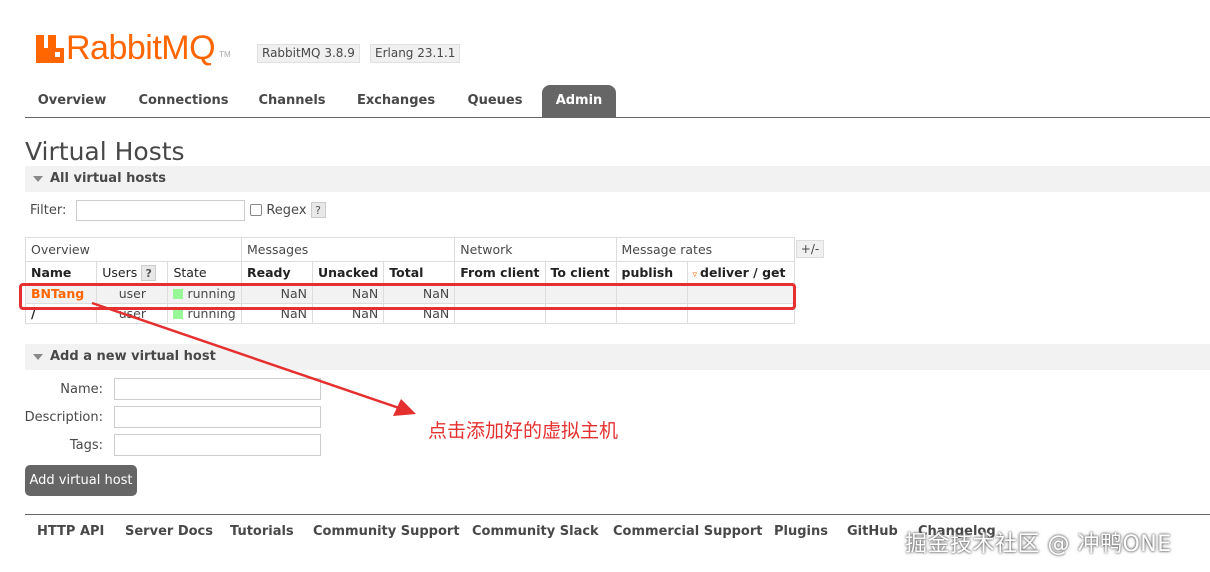 This screenshot has width=1210, height=572. Describe the element at coordinates (535, 249) in the screenshot. I see `group-header-network: Network` at that location.